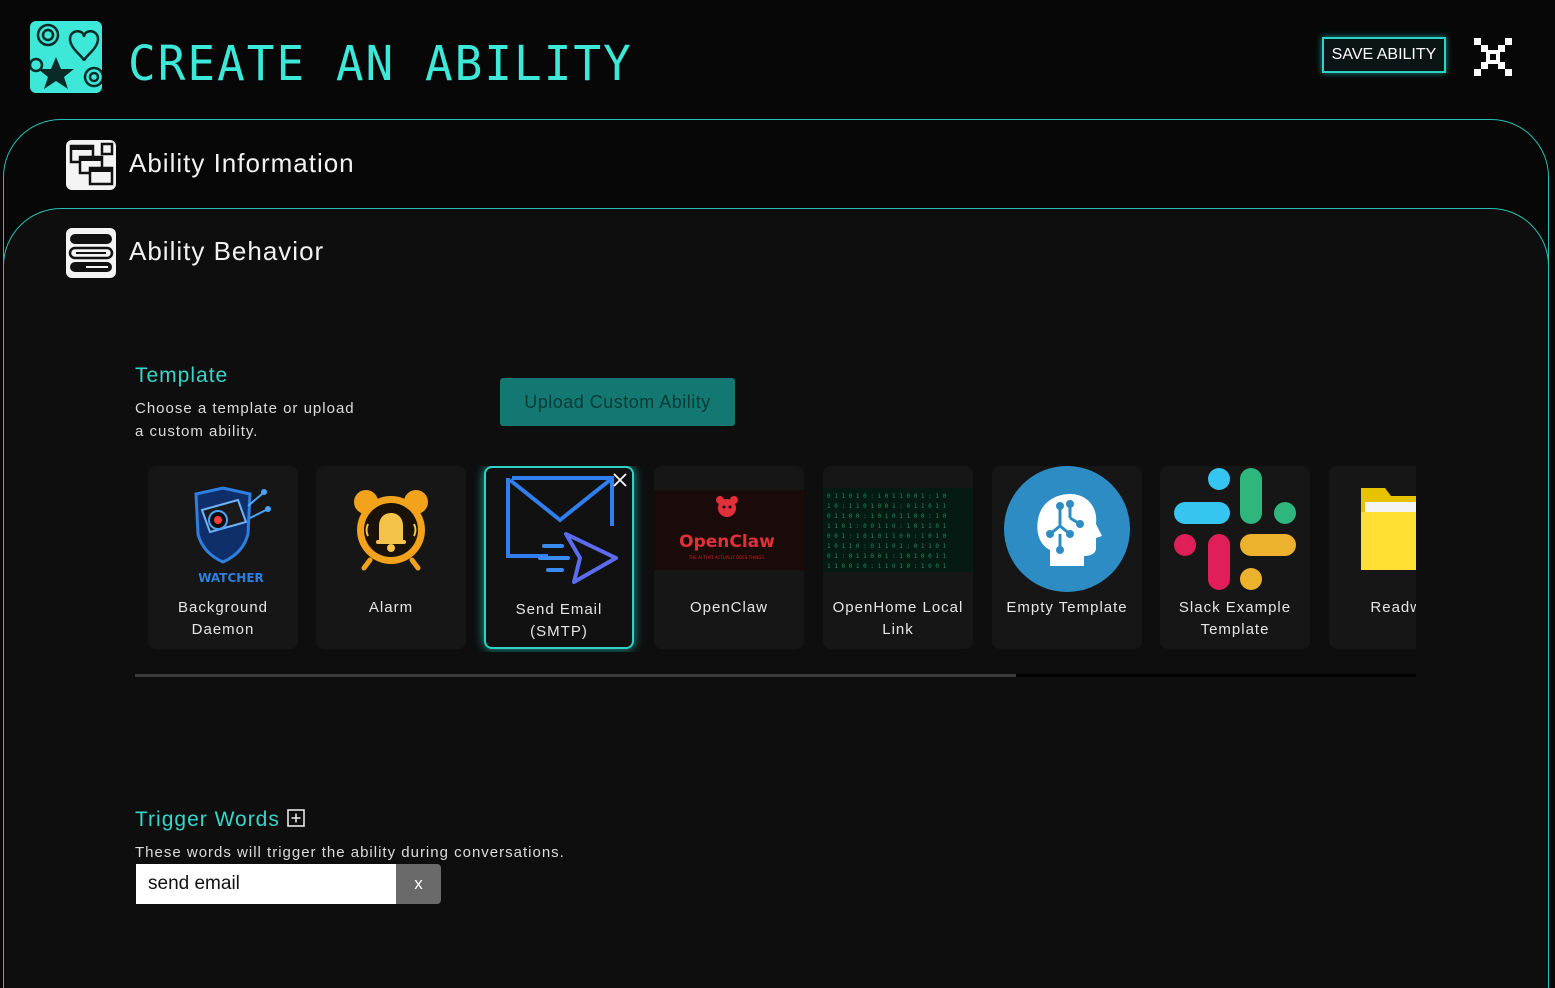 The image size is (1555, 988). I want to click on template-card-slack-example-template: Slack Example Template, so click(1235, 557).